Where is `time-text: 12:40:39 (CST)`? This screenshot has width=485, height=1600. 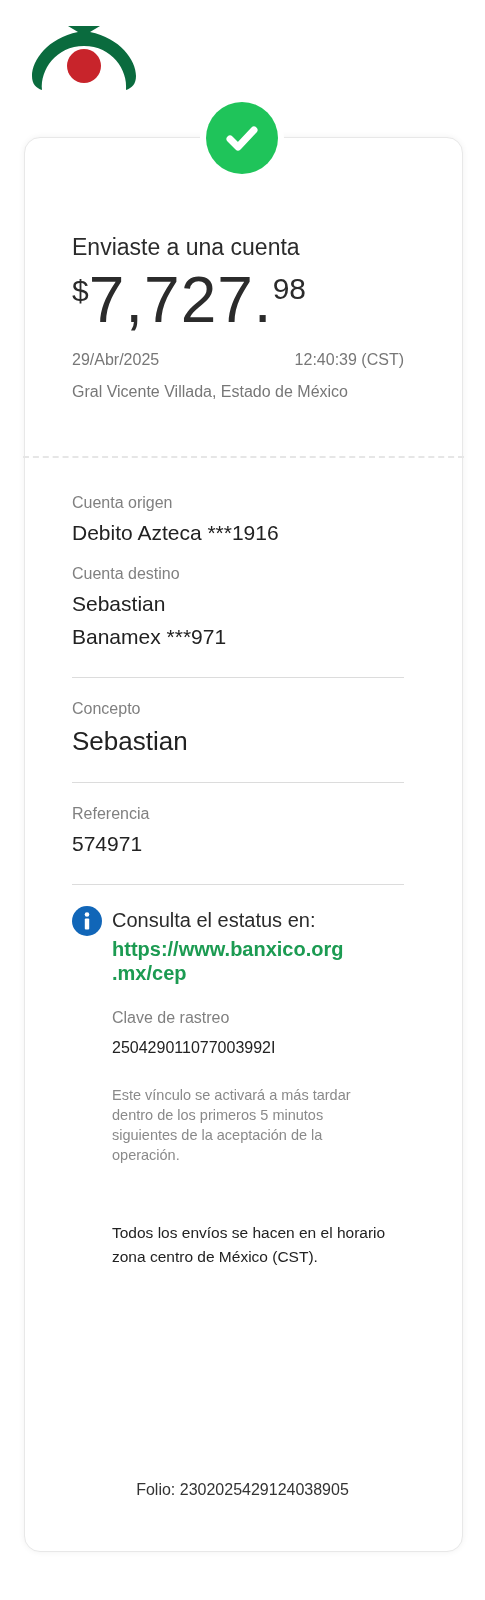
time-text: 12:40:39 (CST) is located at coordinates (349, 360).